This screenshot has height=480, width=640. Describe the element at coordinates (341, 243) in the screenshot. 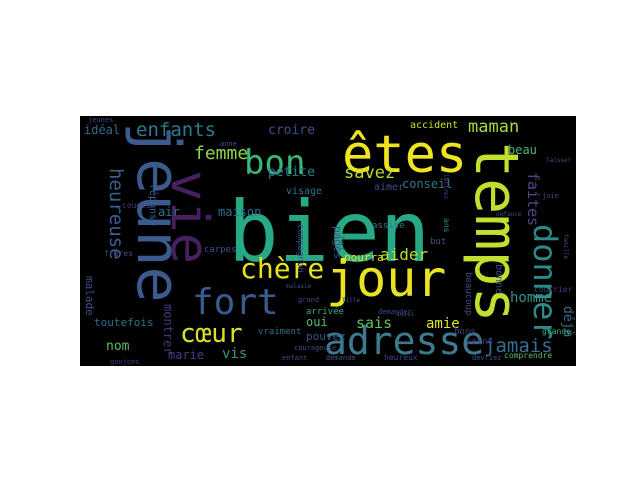

I see `cloud-word-72: faut` at that location.